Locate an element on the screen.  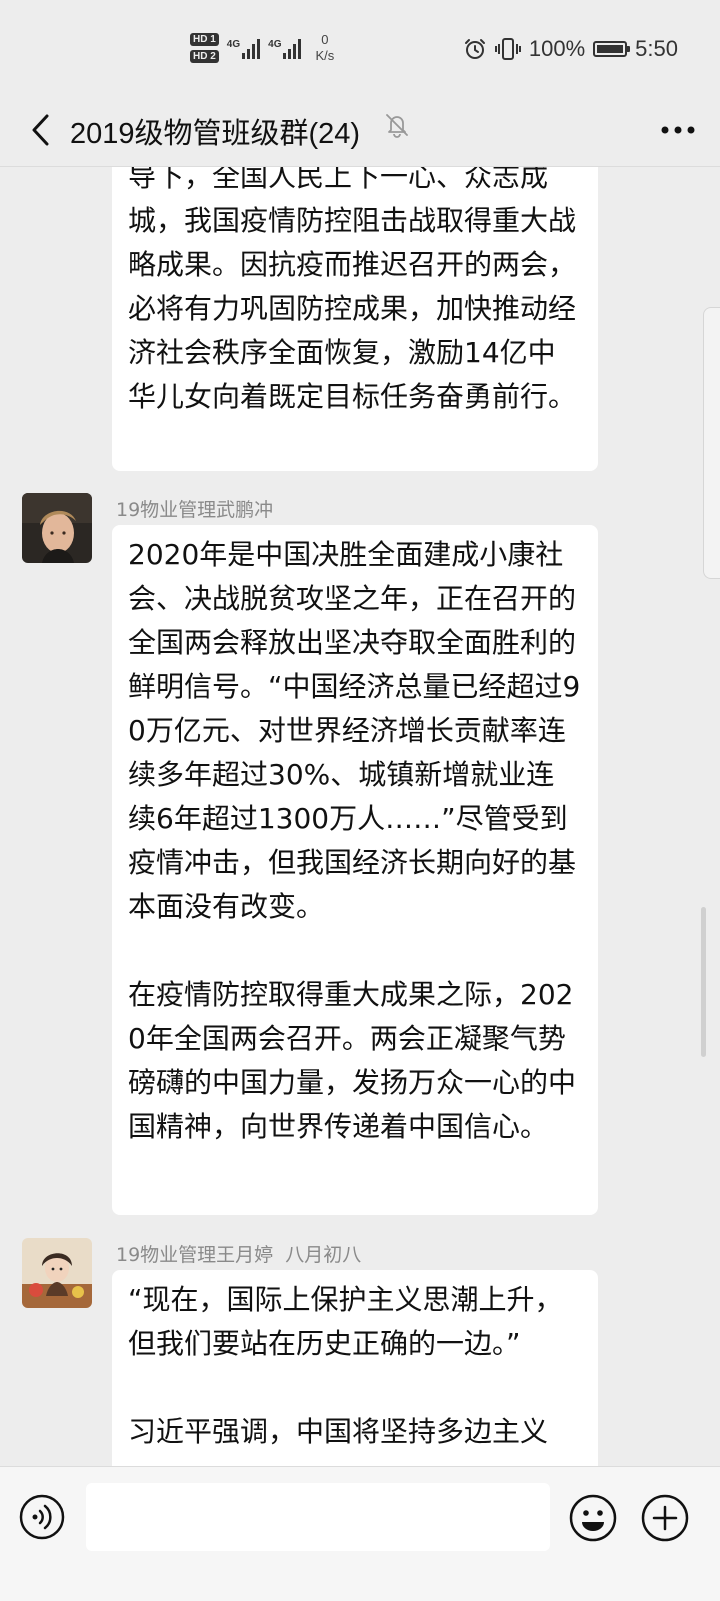
plus-icon is located at coordinates (665, 1518).